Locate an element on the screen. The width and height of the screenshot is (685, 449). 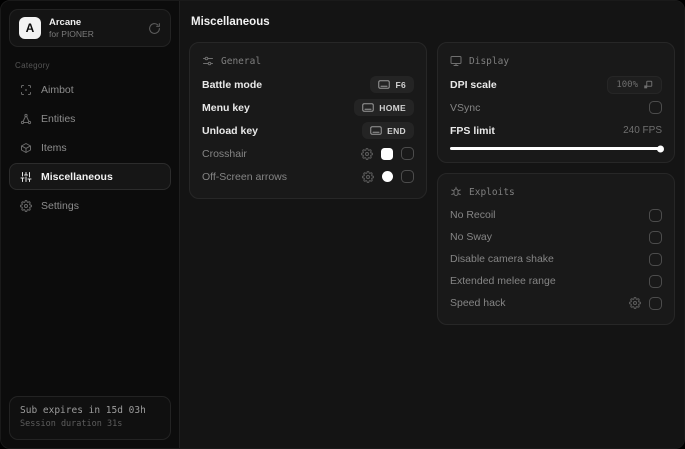
sidebar-item-aimbot: Aimbot is located at coordinates (90, 89).